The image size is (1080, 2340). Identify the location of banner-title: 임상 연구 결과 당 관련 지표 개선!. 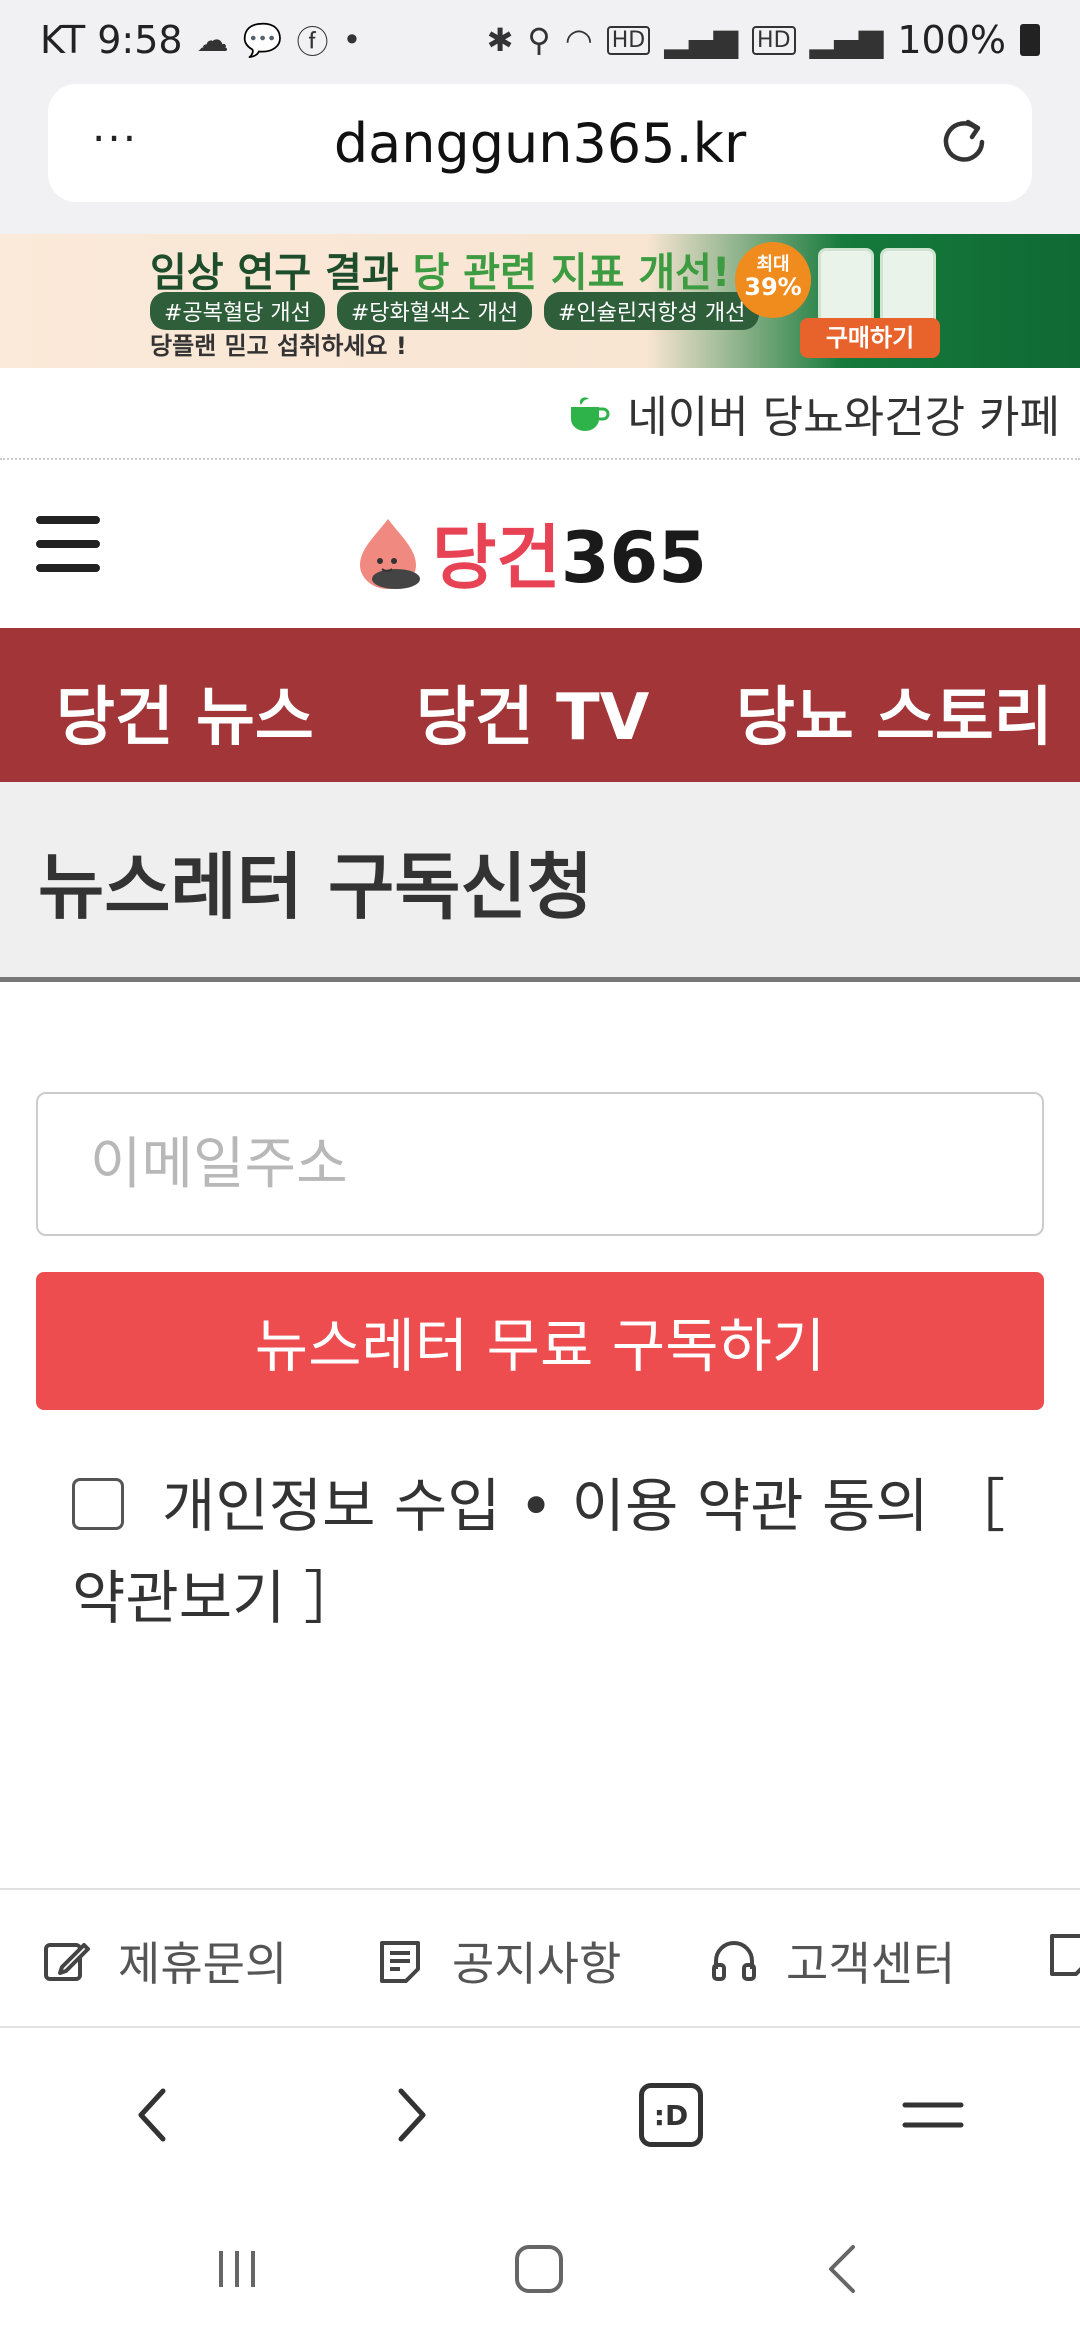
(440, 273).